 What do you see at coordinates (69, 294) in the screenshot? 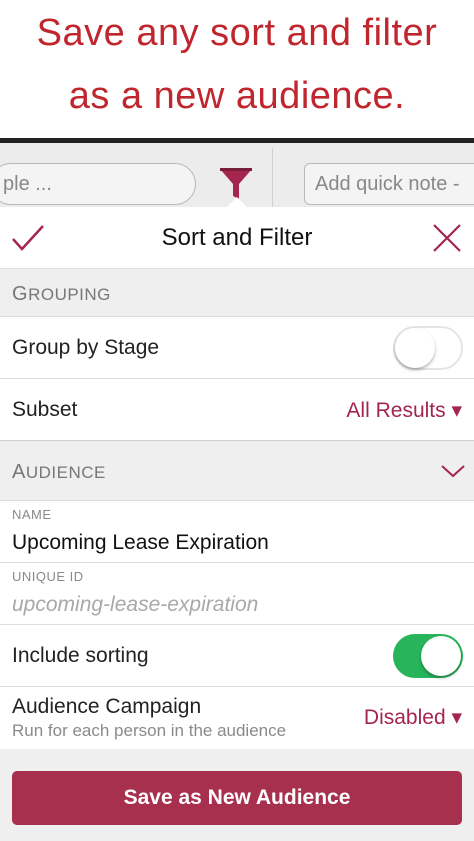
I see `grouping-header-rest: ROUPING` at bounding box center [69, 294].